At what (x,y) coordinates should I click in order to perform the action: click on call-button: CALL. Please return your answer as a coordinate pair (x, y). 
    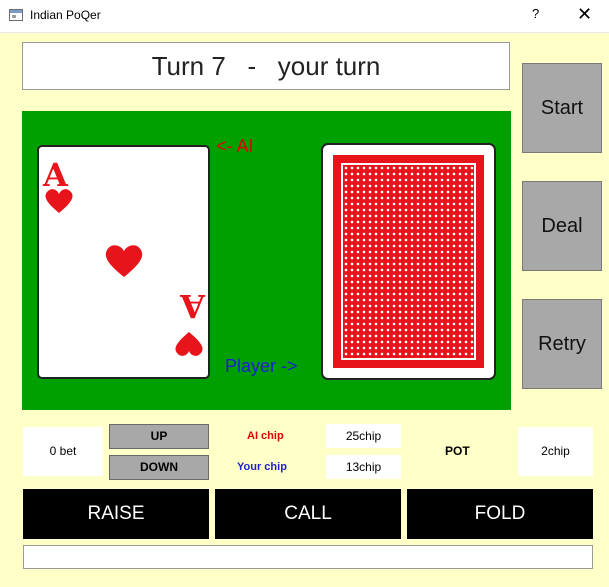
    Looking at the image, I should click on (308, 514).